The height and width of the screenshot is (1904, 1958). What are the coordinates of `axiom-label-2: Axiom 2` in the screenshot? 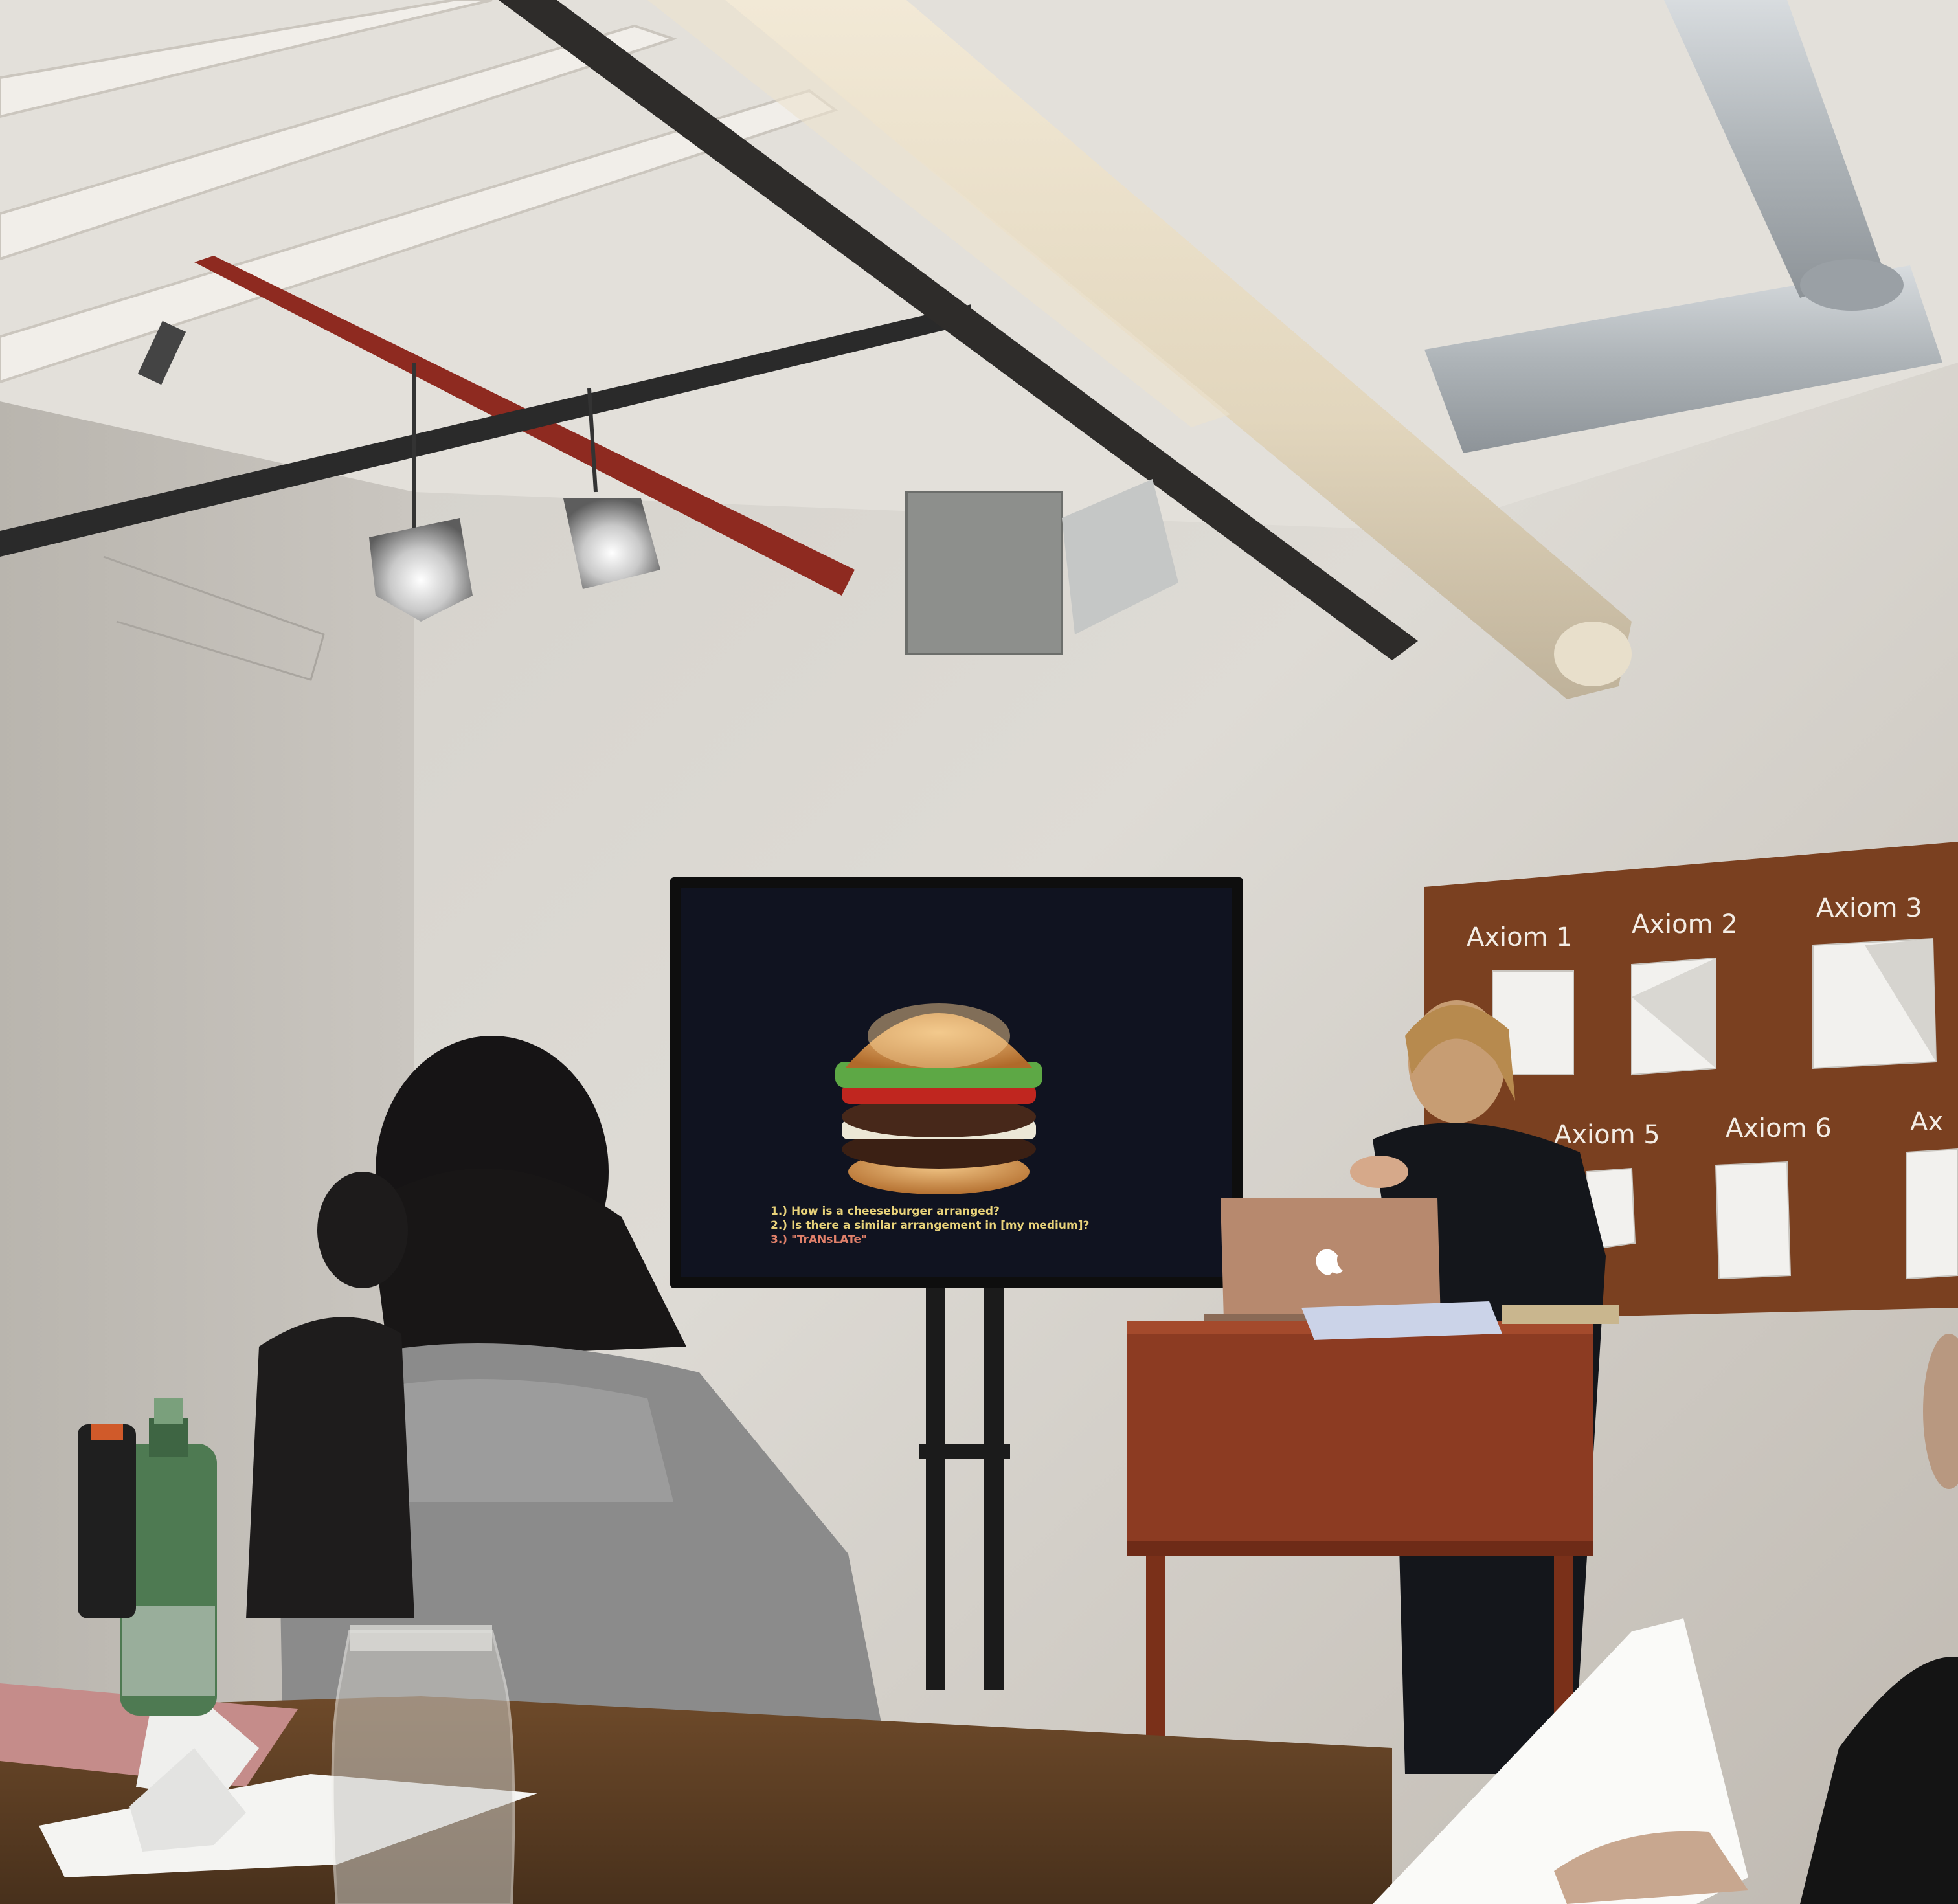 It's located at (1685, 925).